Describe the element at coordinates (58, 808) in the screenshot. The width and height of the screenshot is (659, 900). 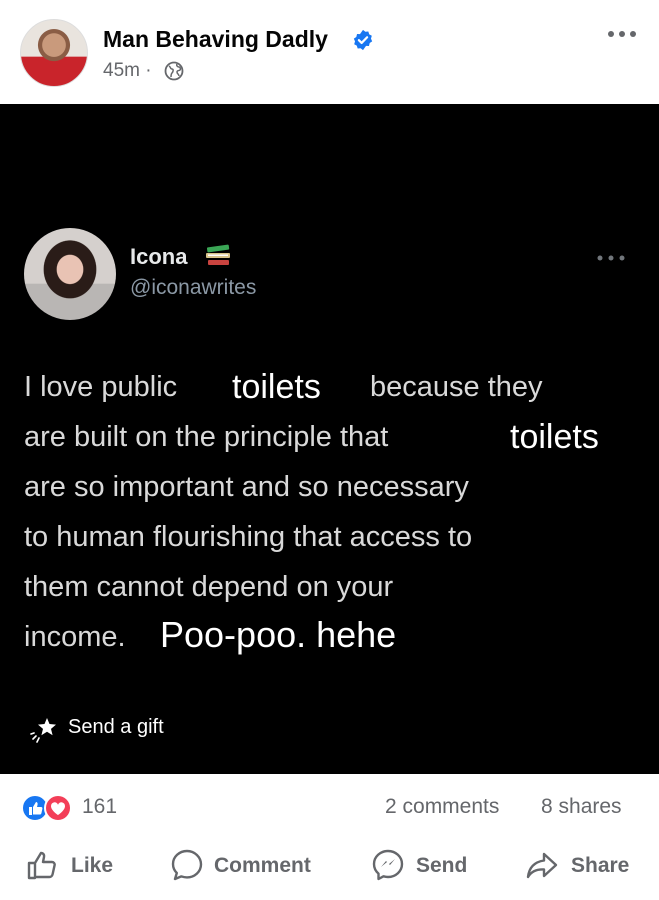
I see `love-reaction-icon` at that location.